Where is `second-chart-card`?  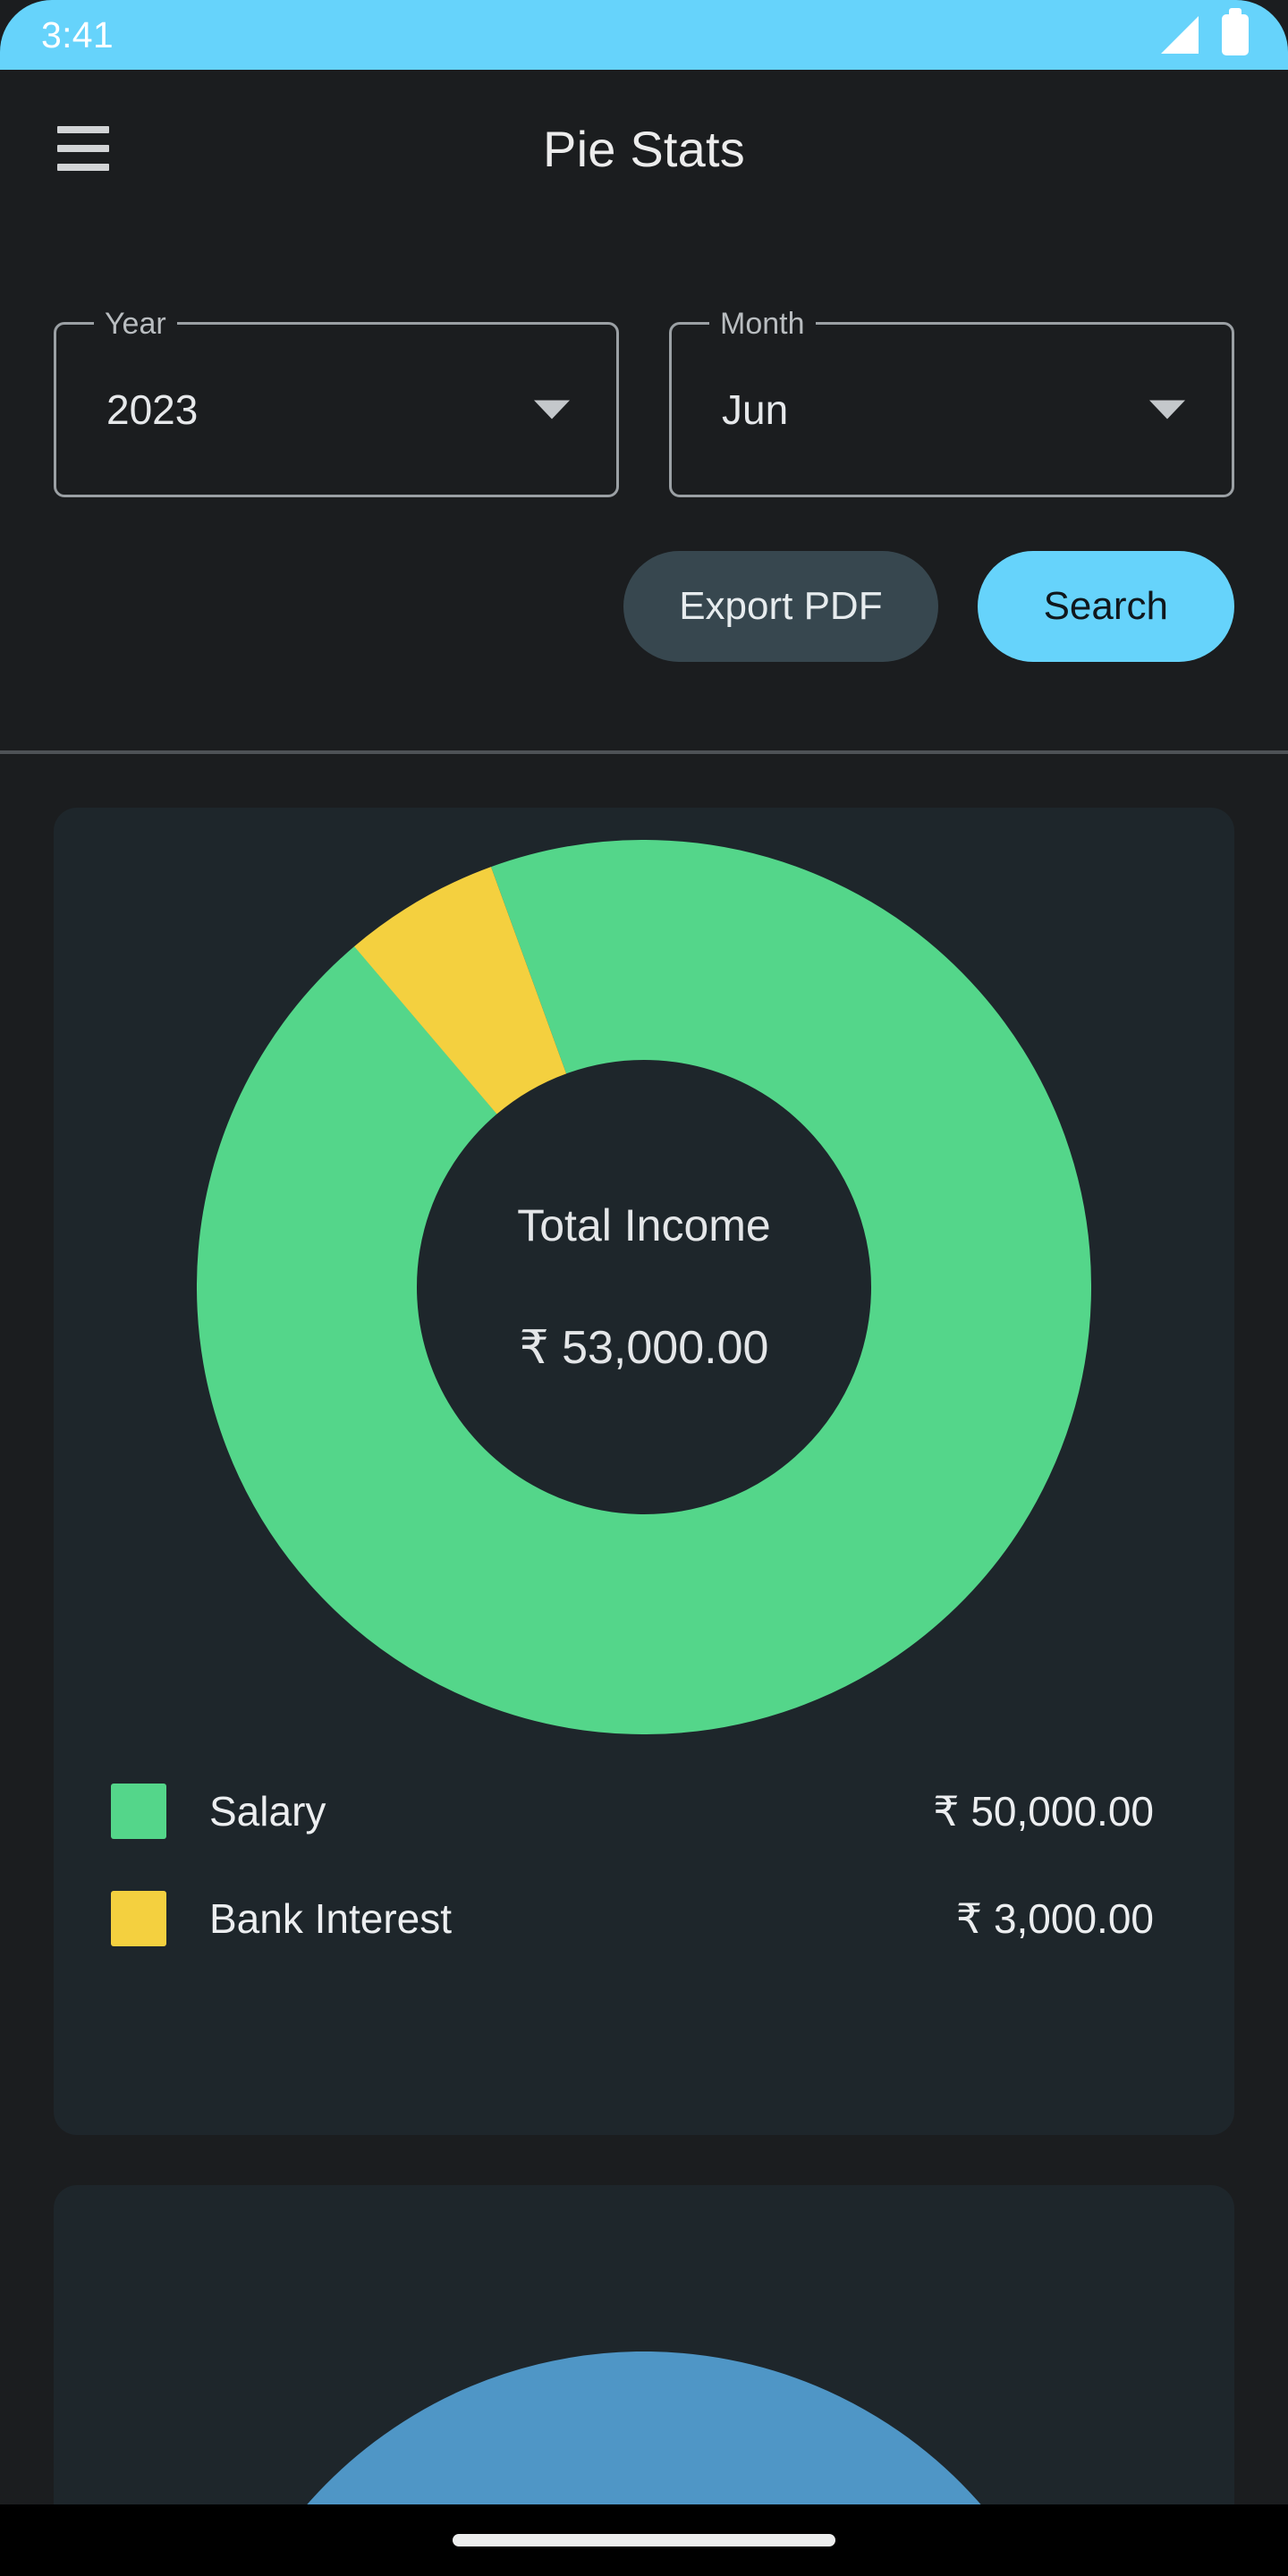
second-chart-card is located at coordinates (644, 2344).